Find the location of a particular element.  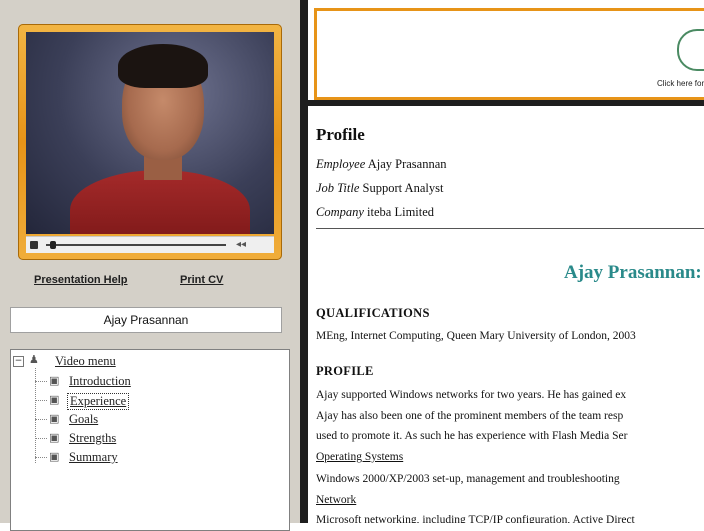

employee-value: Ajay Prasannan is located at coordinates (407, 164).